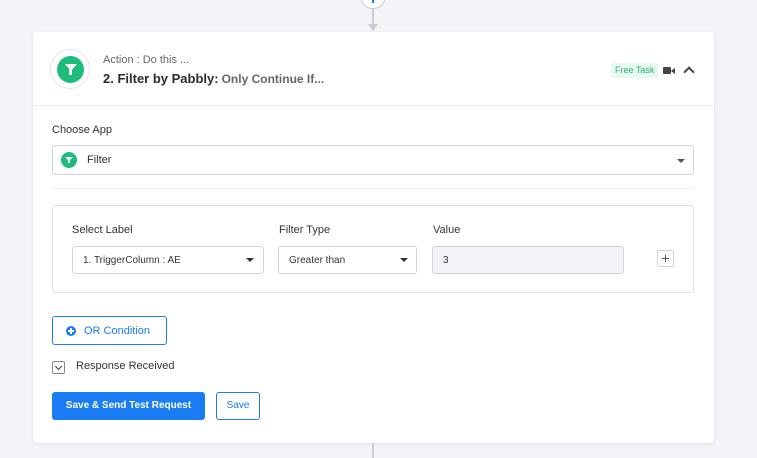 The height and width of the screenshot is (458, 757). I want to click on response-received-toggle, so click(58, 367).